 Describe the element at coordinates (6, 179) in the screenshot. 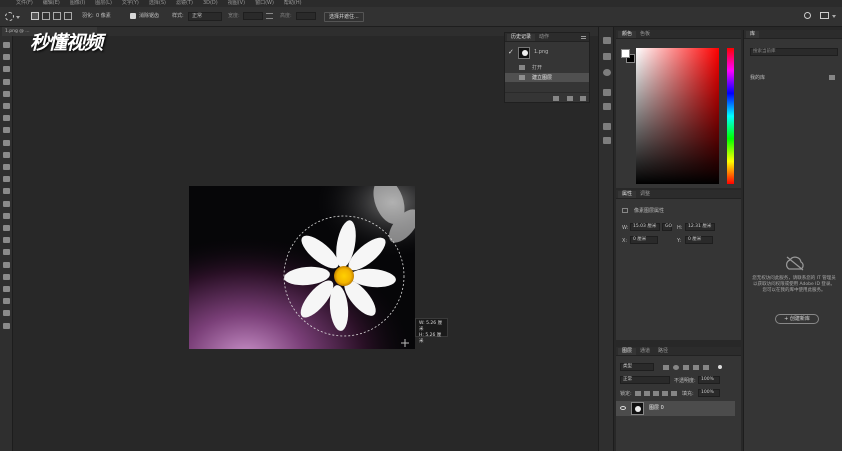

I see `gradient-tool-icon` at that location.